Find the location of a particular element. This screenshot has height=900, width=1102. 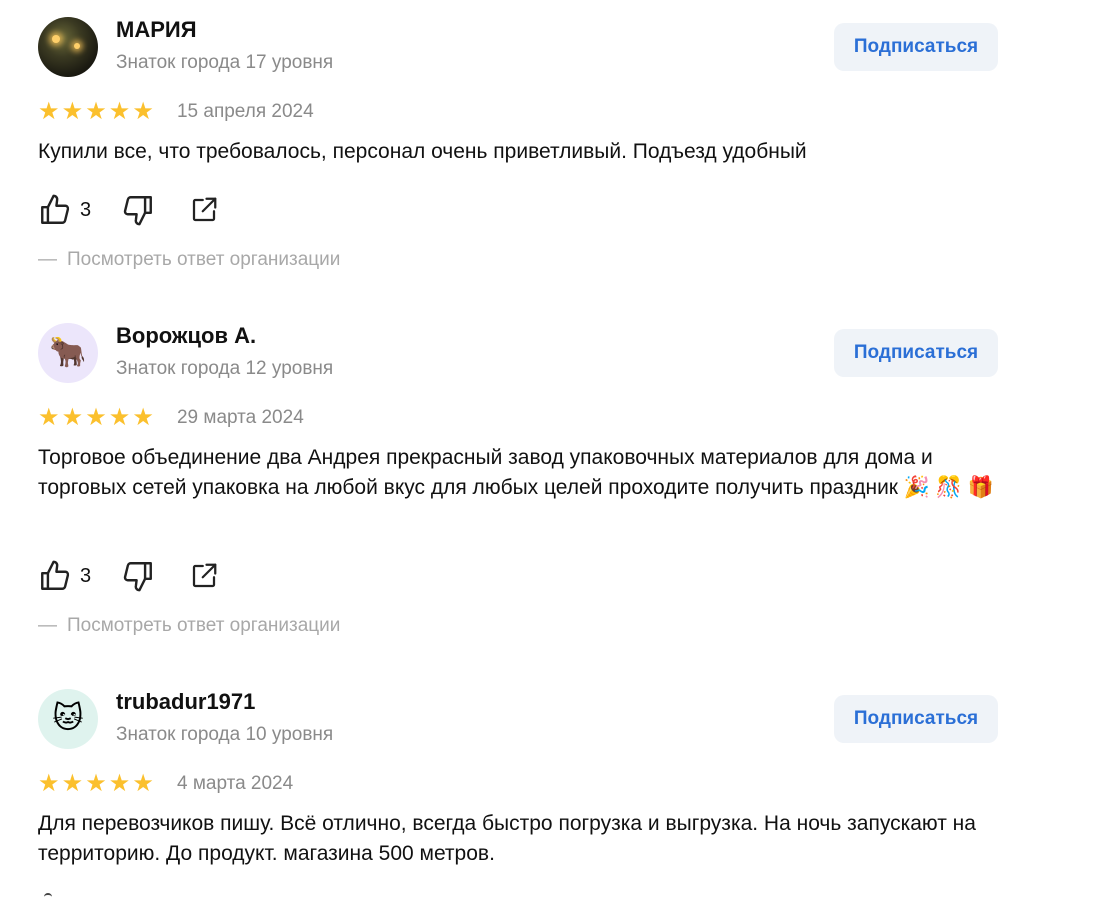

author-name: Ворожцов А. is located at coordinates (186, 336).